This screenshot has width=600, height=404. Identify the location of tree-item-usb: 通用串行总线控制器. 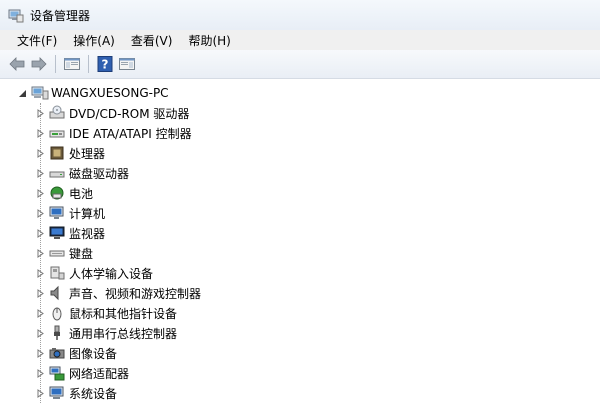
(106, 333).